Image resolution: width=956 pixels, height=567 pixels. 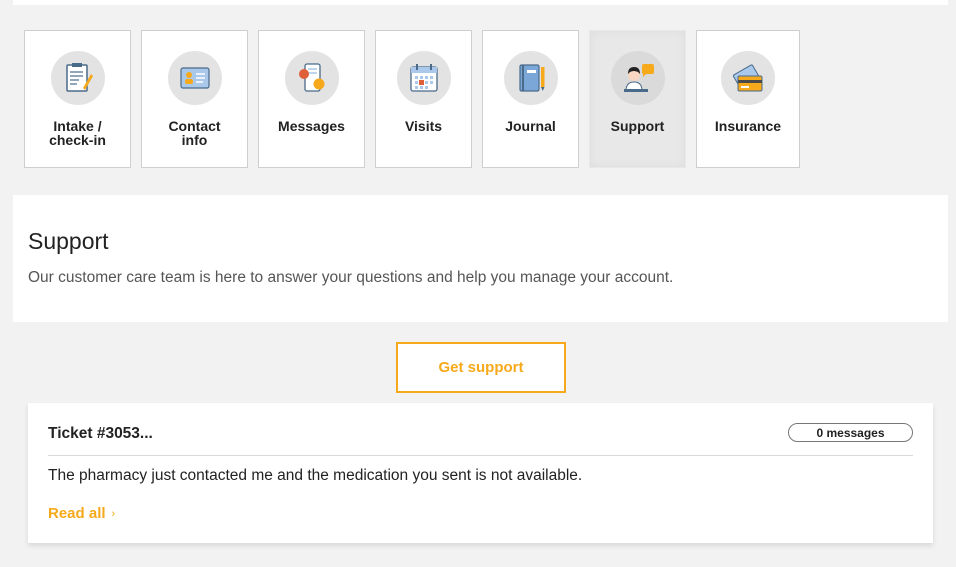 I want to click on id-card-icon, so click(x=194, y=78).